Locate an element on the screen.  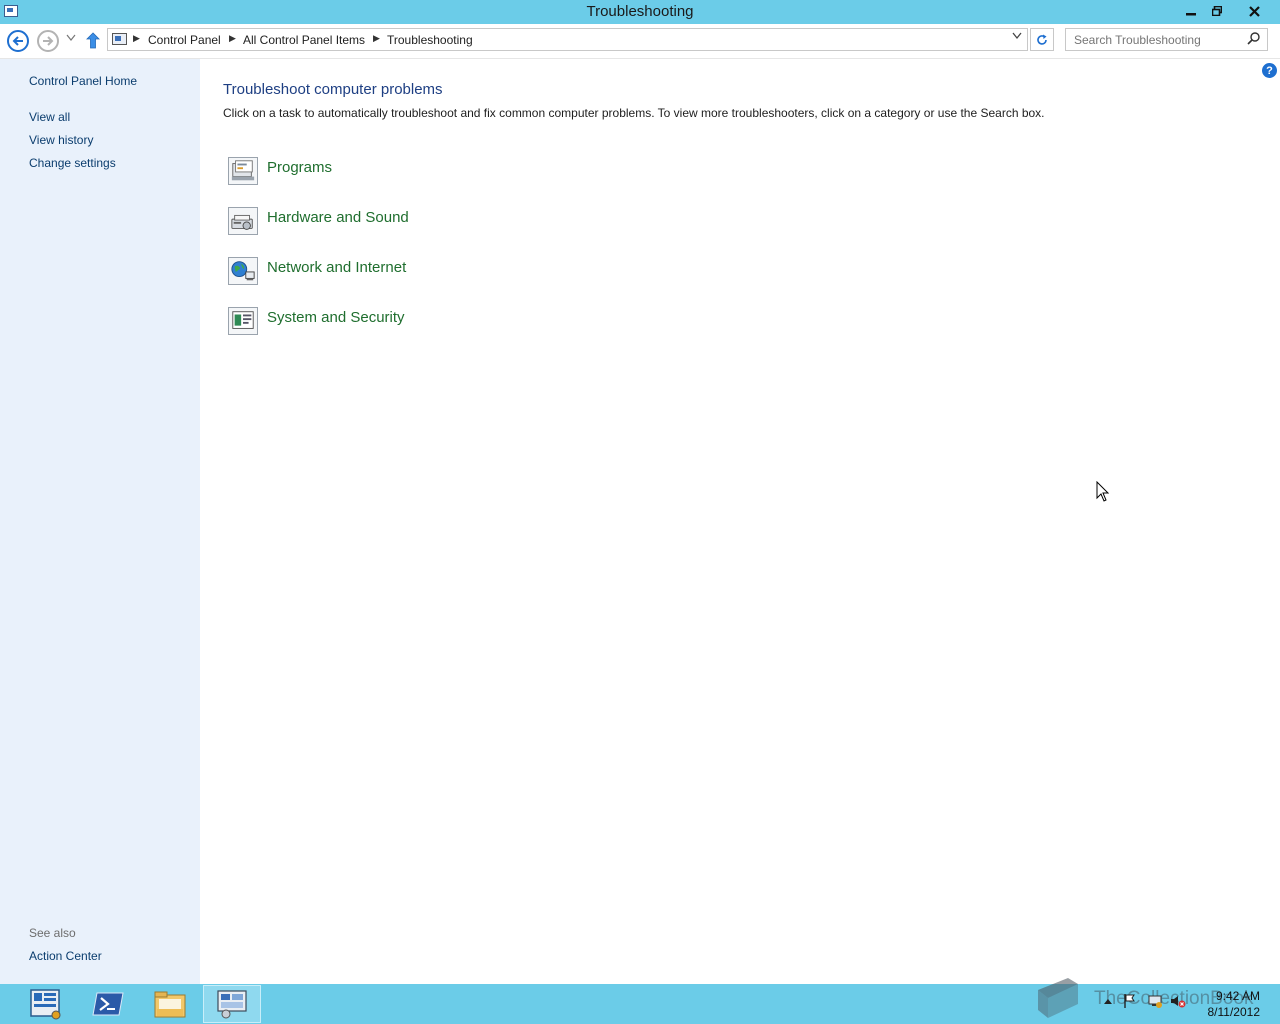
category-network-and-internet-link: Network and Internet is located at coordinates (336, 267).